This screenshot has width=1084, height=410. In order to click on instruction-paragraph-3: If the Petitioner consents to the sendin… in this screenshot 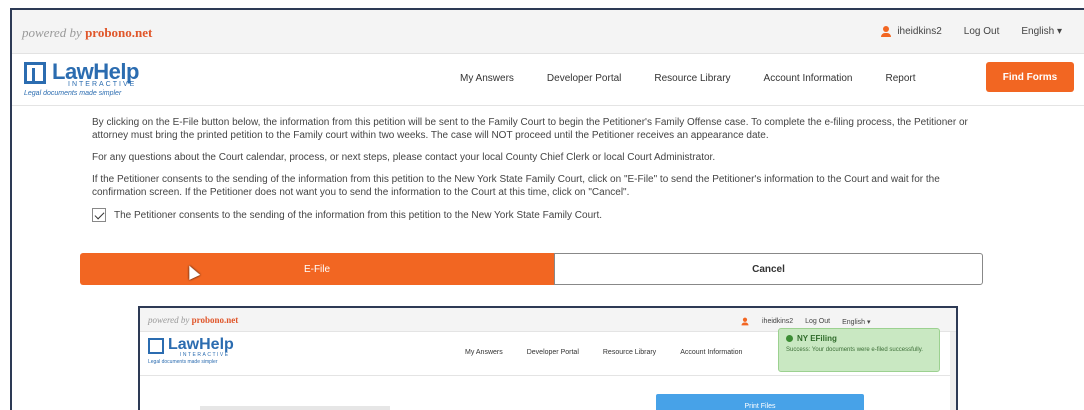, I will do `click(516, 186)`.